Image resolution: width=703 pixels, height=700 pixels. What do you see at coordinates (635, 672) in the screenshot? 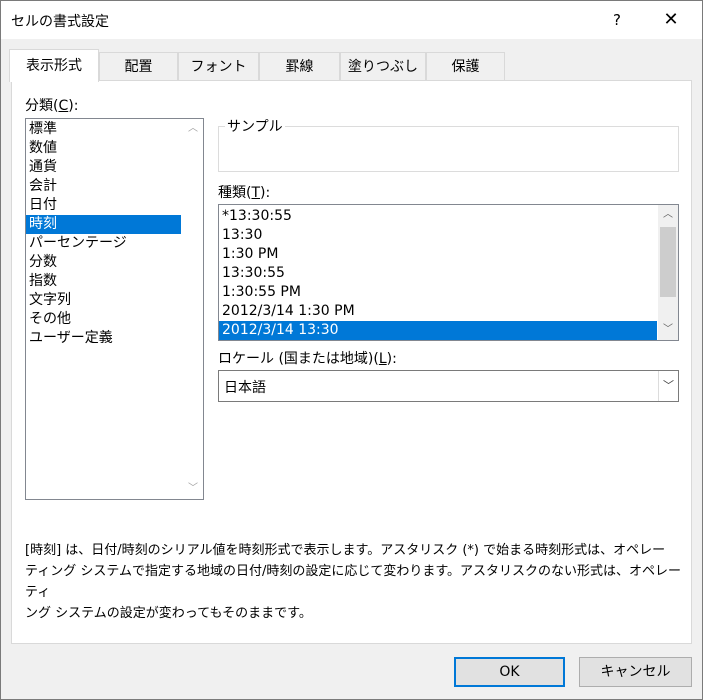
I see `cancel-button: キャンセル` at bounding box center [635, 672].